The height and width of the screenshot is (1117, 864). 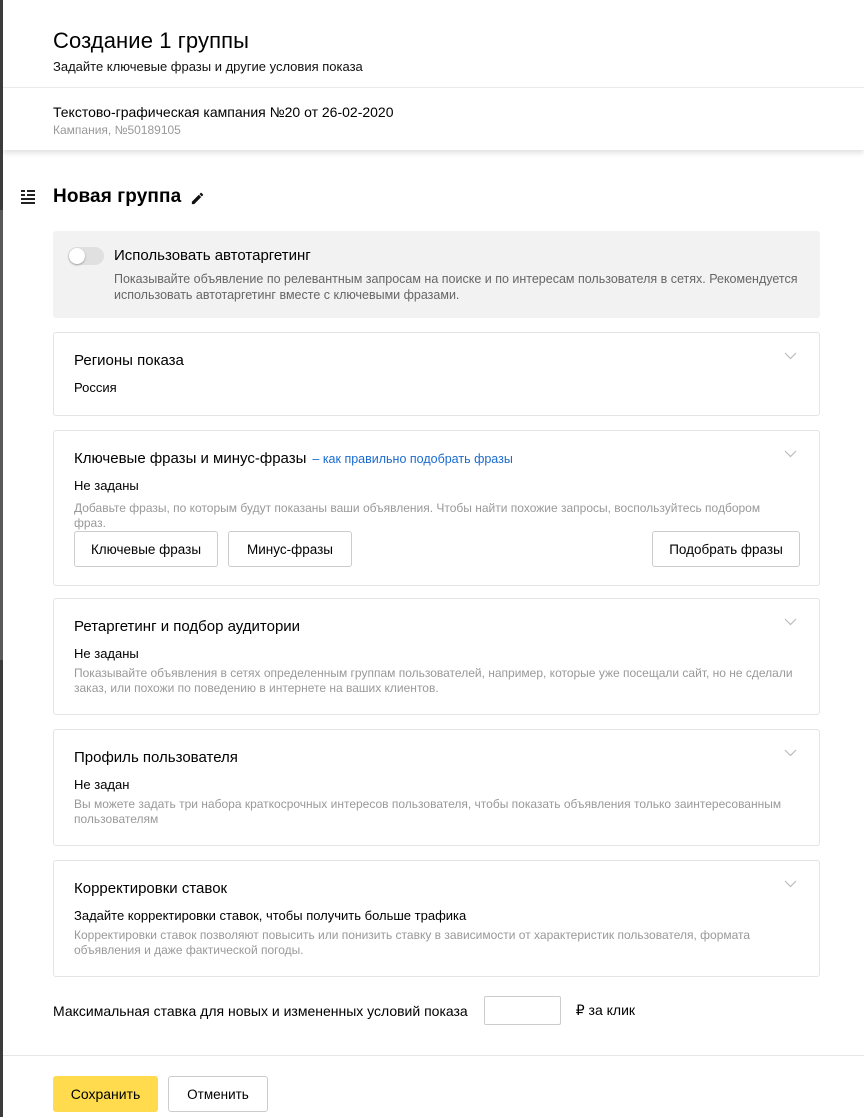 I want to click on cancel-button: Отменить, so click(x=218, y=1094).